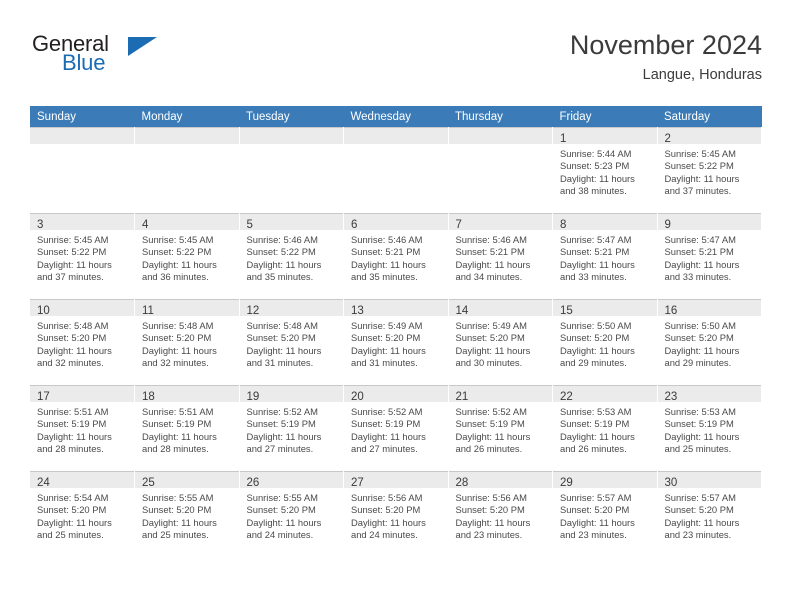 The image size is (792, 612). I want to click on day-number-bar: 22, so click(605, 394).